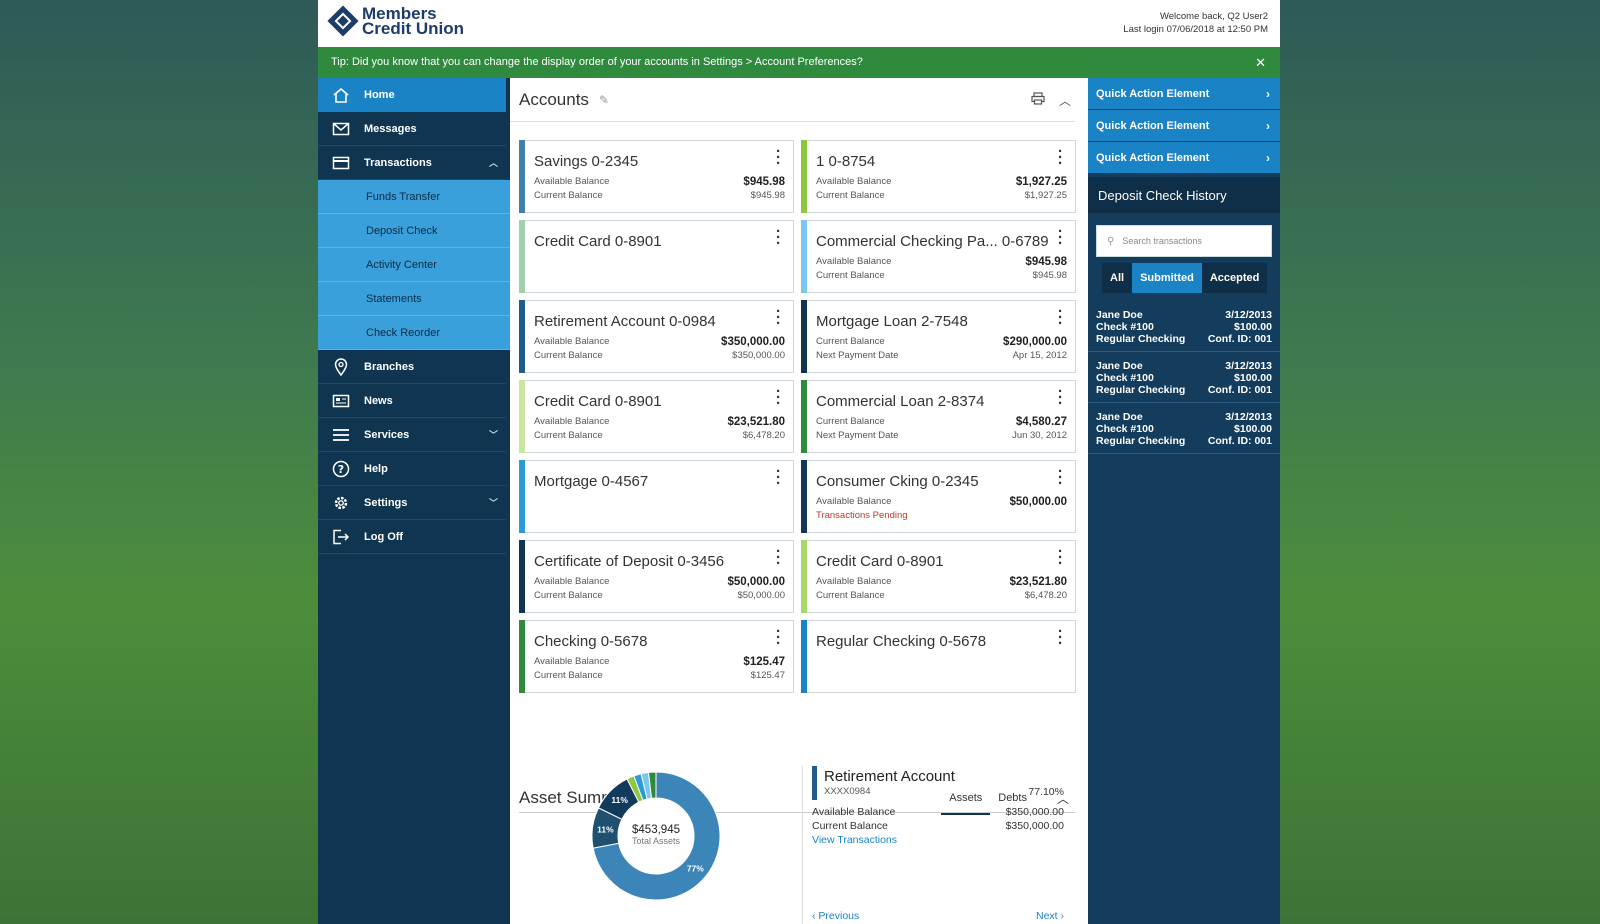 This screenshot has width=1600, height=924. What do you see at coordinates (386, 502) in the screenshot?
I see `nav-settings-label: Settings` at bounding box center [386, 502].